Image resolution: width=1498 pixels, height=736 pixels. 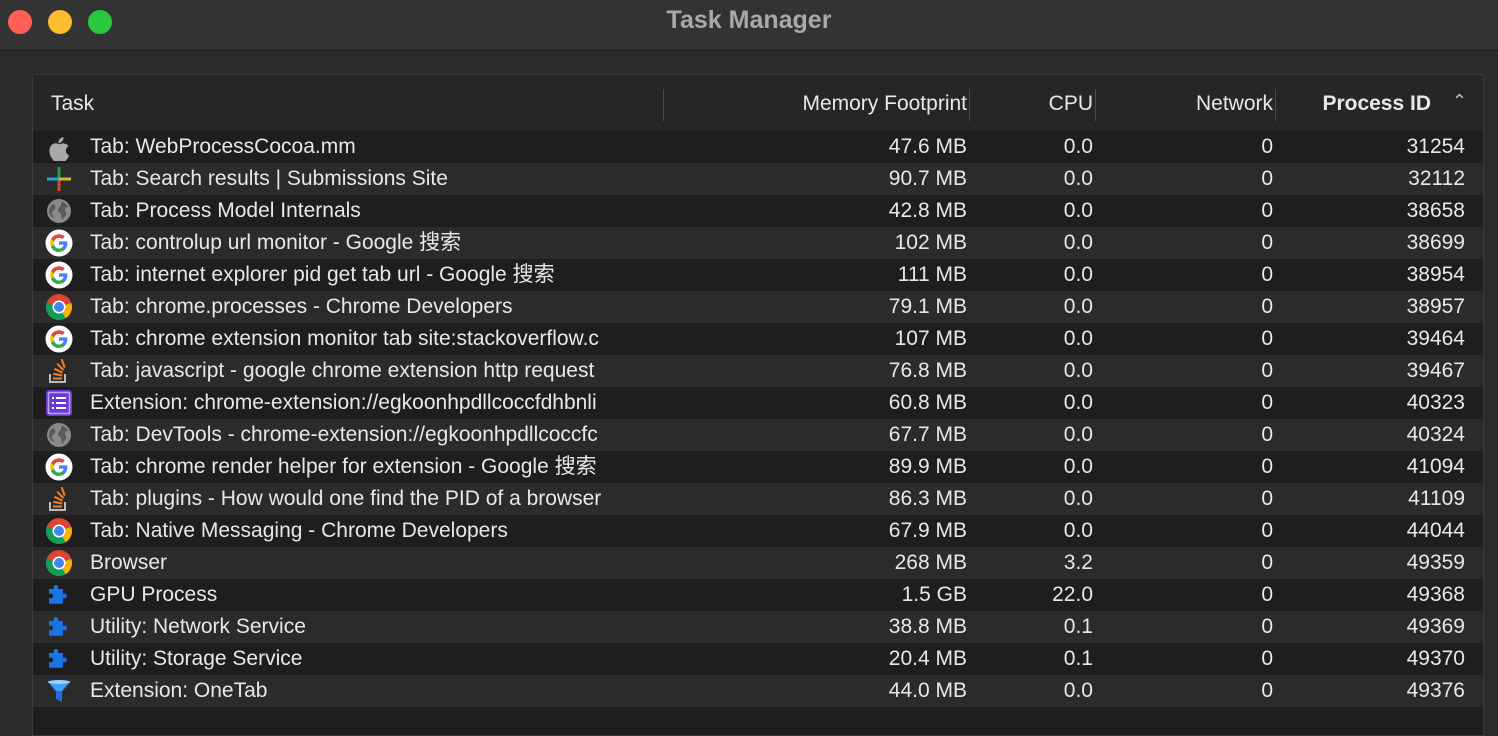 I want to click on column-header-process-id: Process ID, so click(x=1376, y=104).